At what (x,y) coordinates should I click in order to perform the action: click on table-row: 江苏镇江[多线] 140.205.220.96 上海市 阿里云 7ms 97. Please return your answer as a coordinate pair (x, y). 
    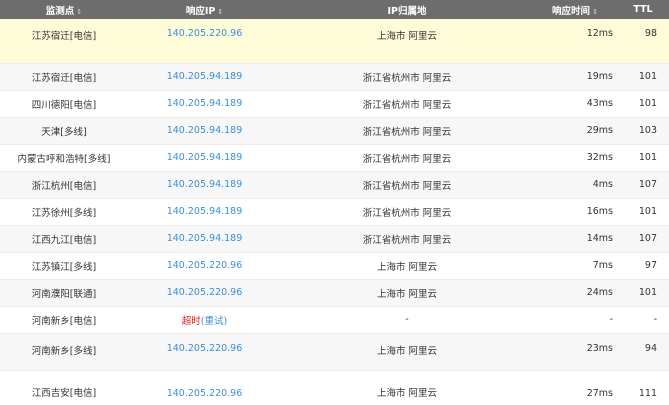
    Looking at the image, I should click on (334, 266).